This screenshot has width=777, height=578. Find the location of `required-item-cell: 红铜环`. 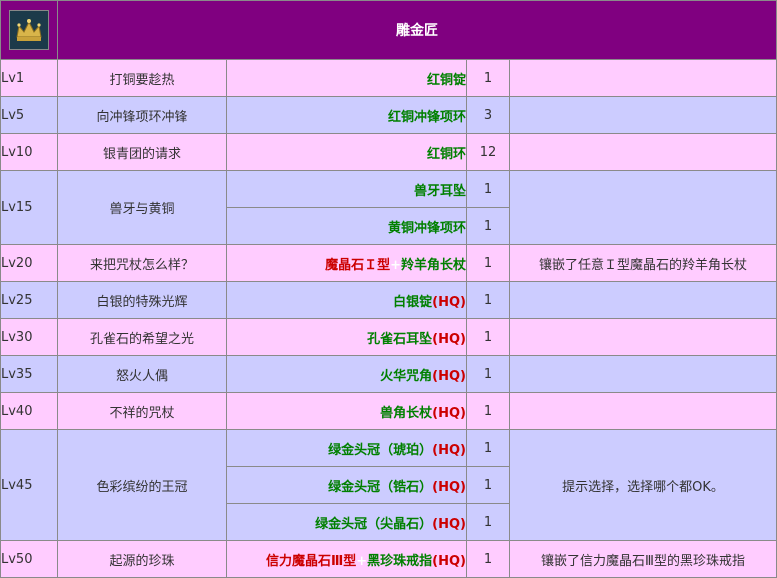

required-item-cell: 红铜环 is located at coordinates (346, 152).